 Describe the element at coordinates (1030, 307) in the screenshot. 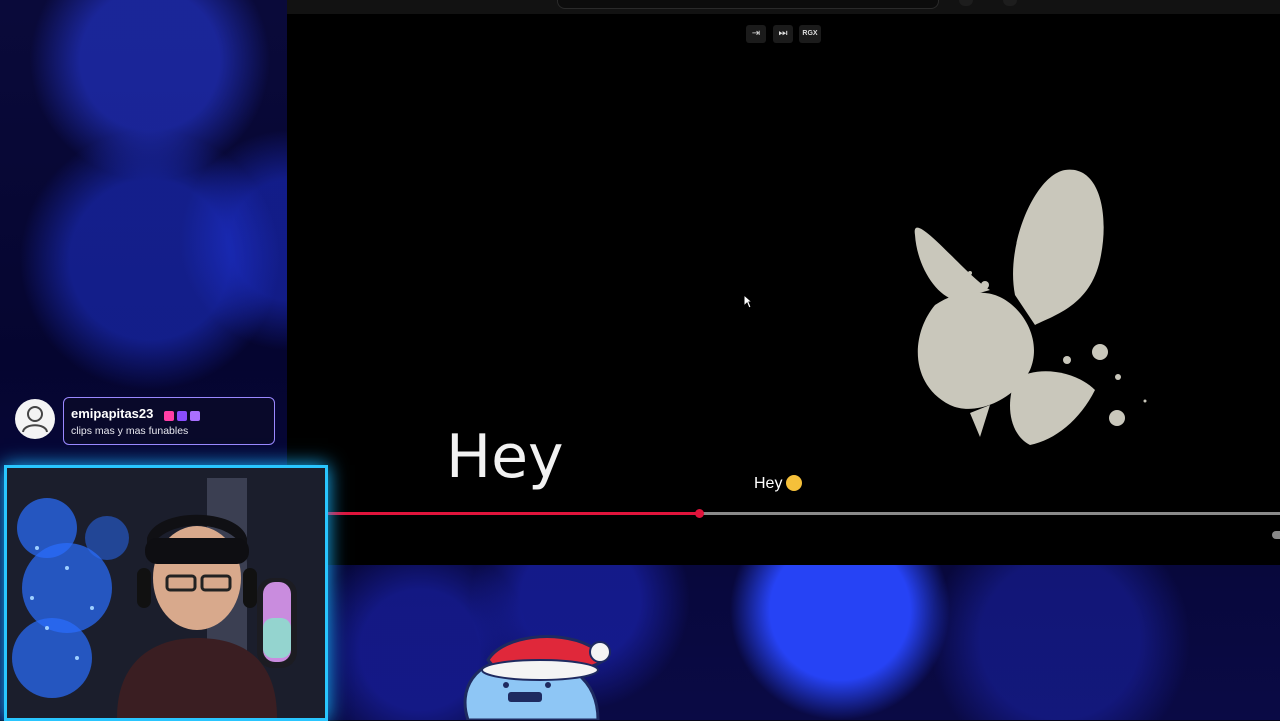

I see `butterfly-logo-icon` at that location.